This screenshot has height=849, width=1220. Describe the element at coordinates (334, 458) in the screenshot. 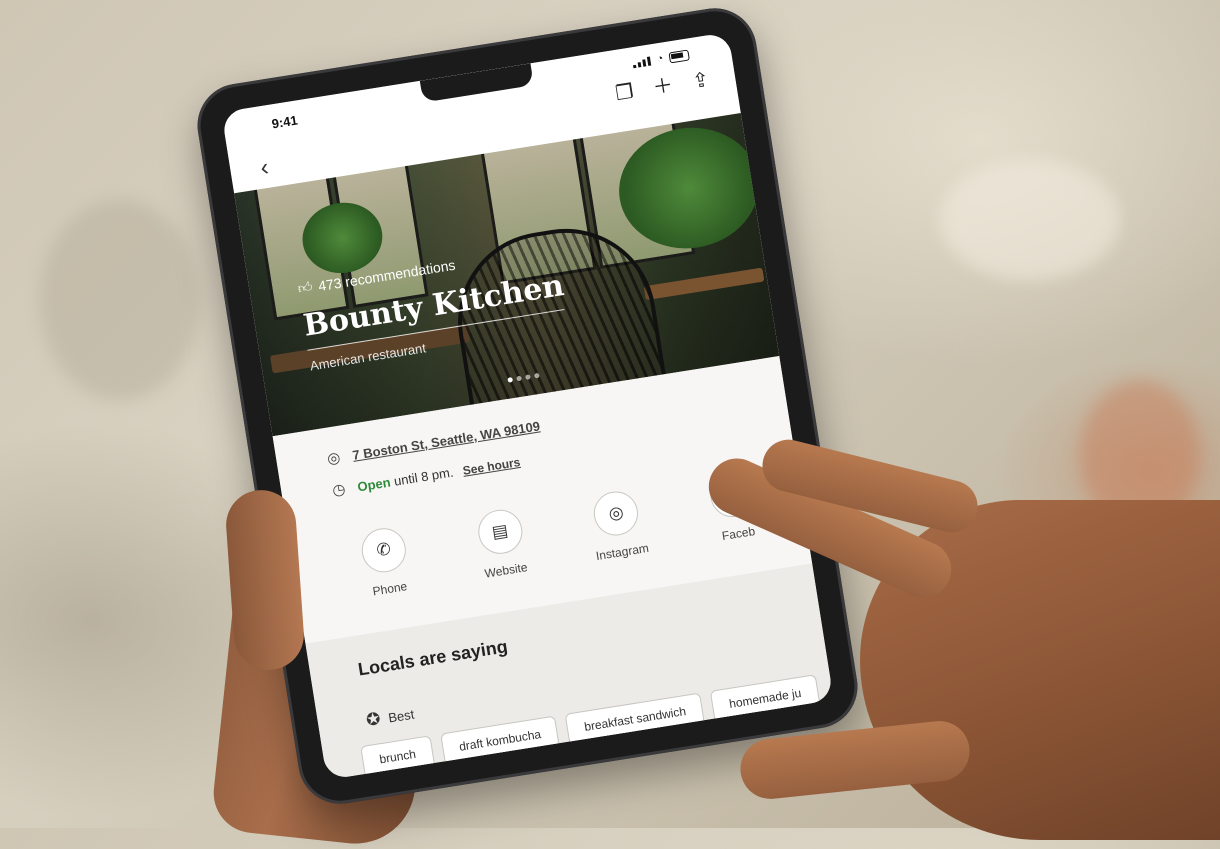

I see `location-pin-icon: ◎` at that location.